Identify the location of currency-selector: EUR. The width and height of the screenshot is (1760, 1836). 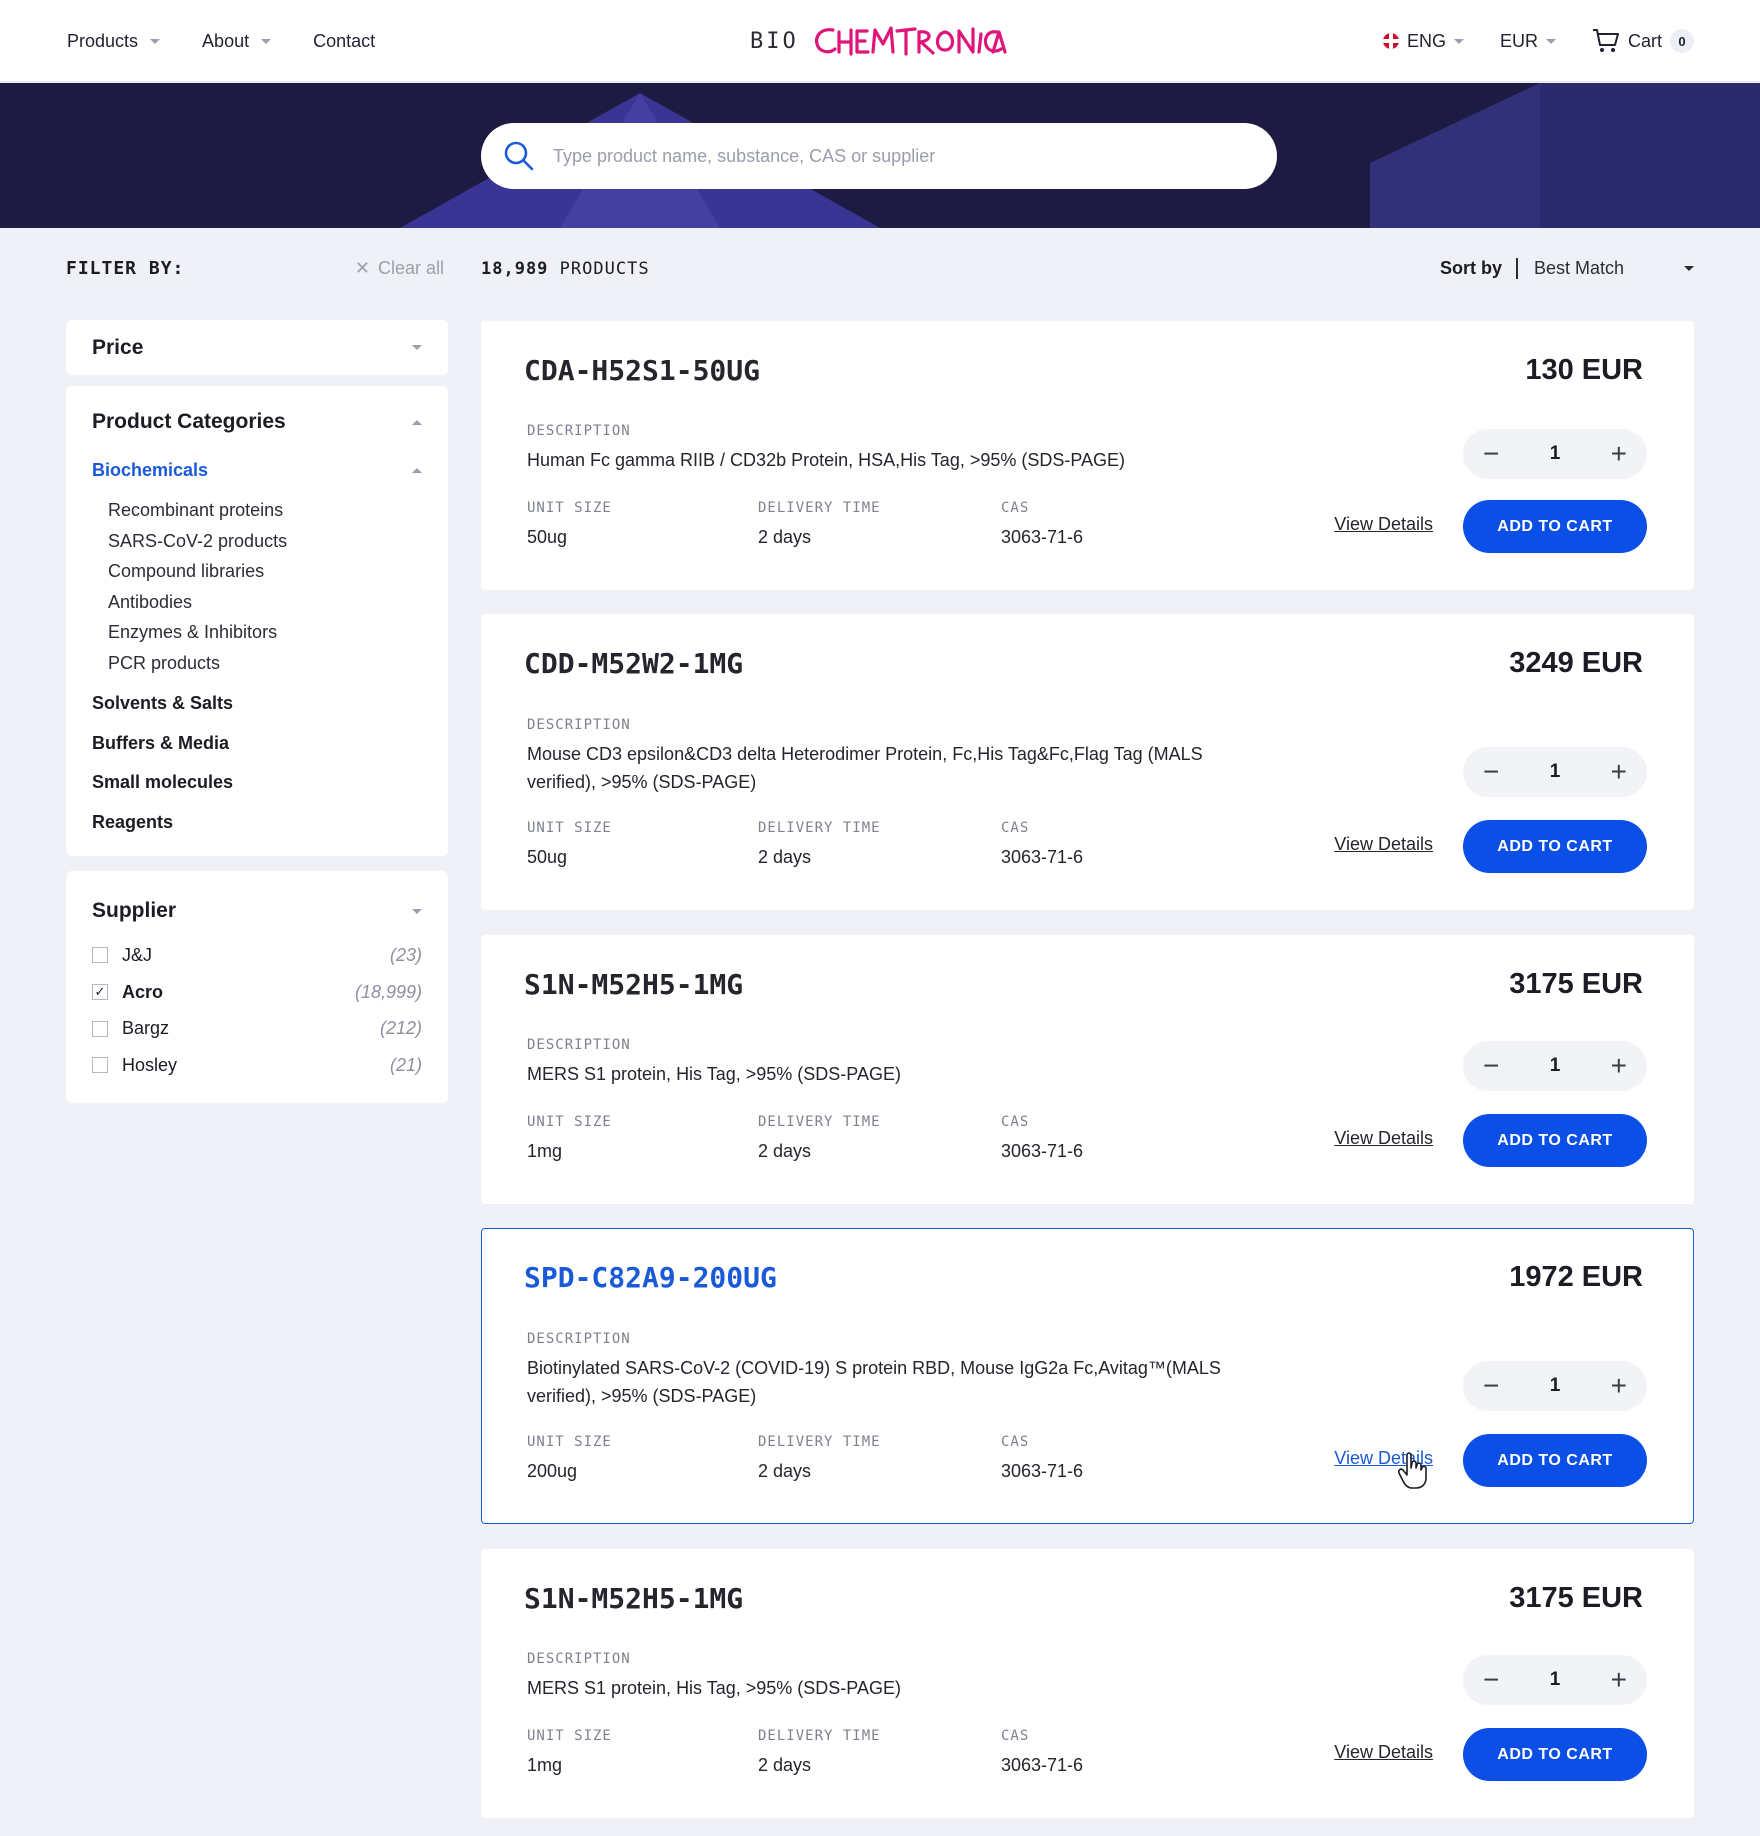
(1528, 41).